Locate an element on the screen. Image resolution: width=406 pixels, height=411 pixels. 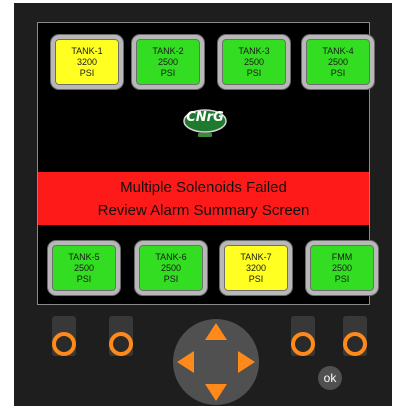
tank-name: TANK-6 is located at coordinates (171, 256).